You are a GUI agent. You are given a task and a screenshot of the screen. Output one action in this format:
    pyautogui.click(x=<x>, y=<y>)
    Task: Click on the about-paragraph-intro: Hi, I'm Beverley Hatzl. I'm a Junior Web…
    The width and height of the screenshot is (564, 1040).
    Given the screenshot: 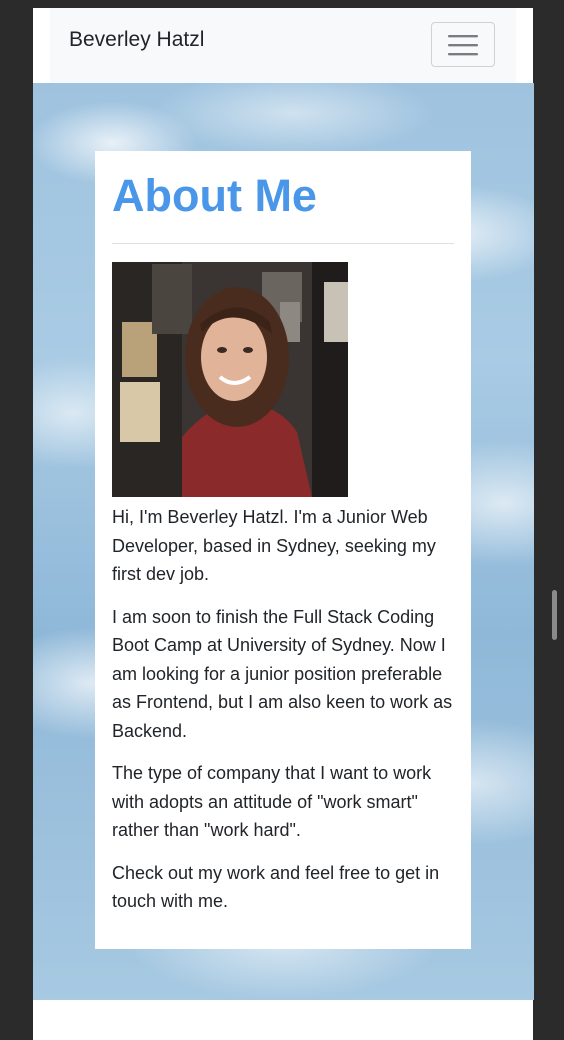 What is the action you would take?
    pyautogui.click(x=274, y=545)
    